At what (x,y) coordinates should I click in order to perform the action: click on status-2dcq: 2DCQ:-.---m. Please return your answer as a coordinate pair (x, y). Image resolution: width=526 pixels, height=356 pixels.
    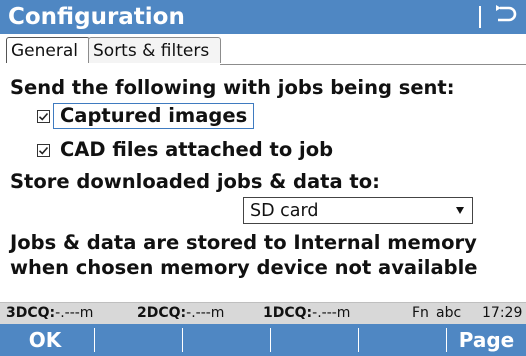
    Looking at the image, I should click on (181, 313).